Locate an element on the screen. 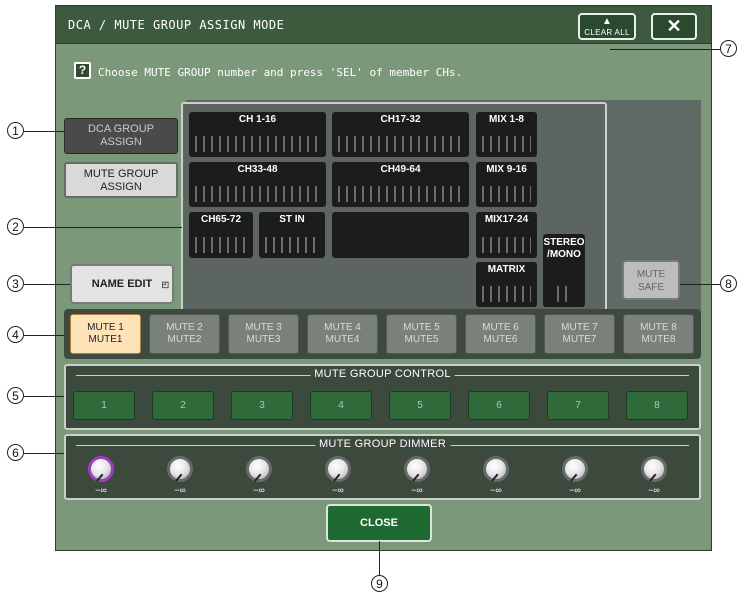  mute-group-button-4: MUTE 4 MUTE4 is located at coordinates (342, 334).